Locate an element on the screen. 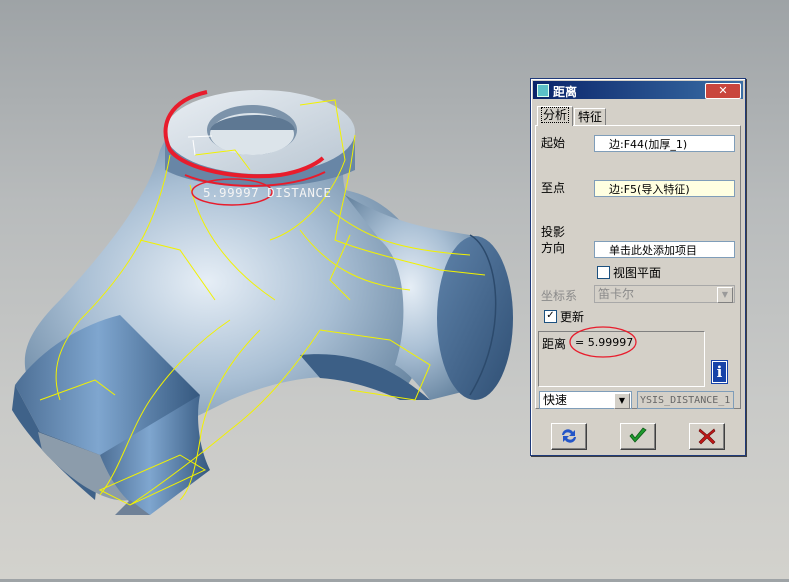 The image size is (789, 582). coord-system-value: 笛卡尔 is located at coordinates (616, 294).